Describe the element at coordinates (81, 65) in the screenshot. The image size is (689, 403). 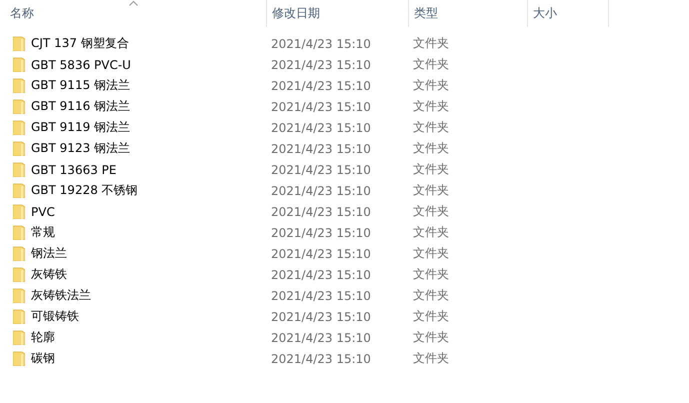
I see `file-name: GBT 5836 PVC-U` at that location.